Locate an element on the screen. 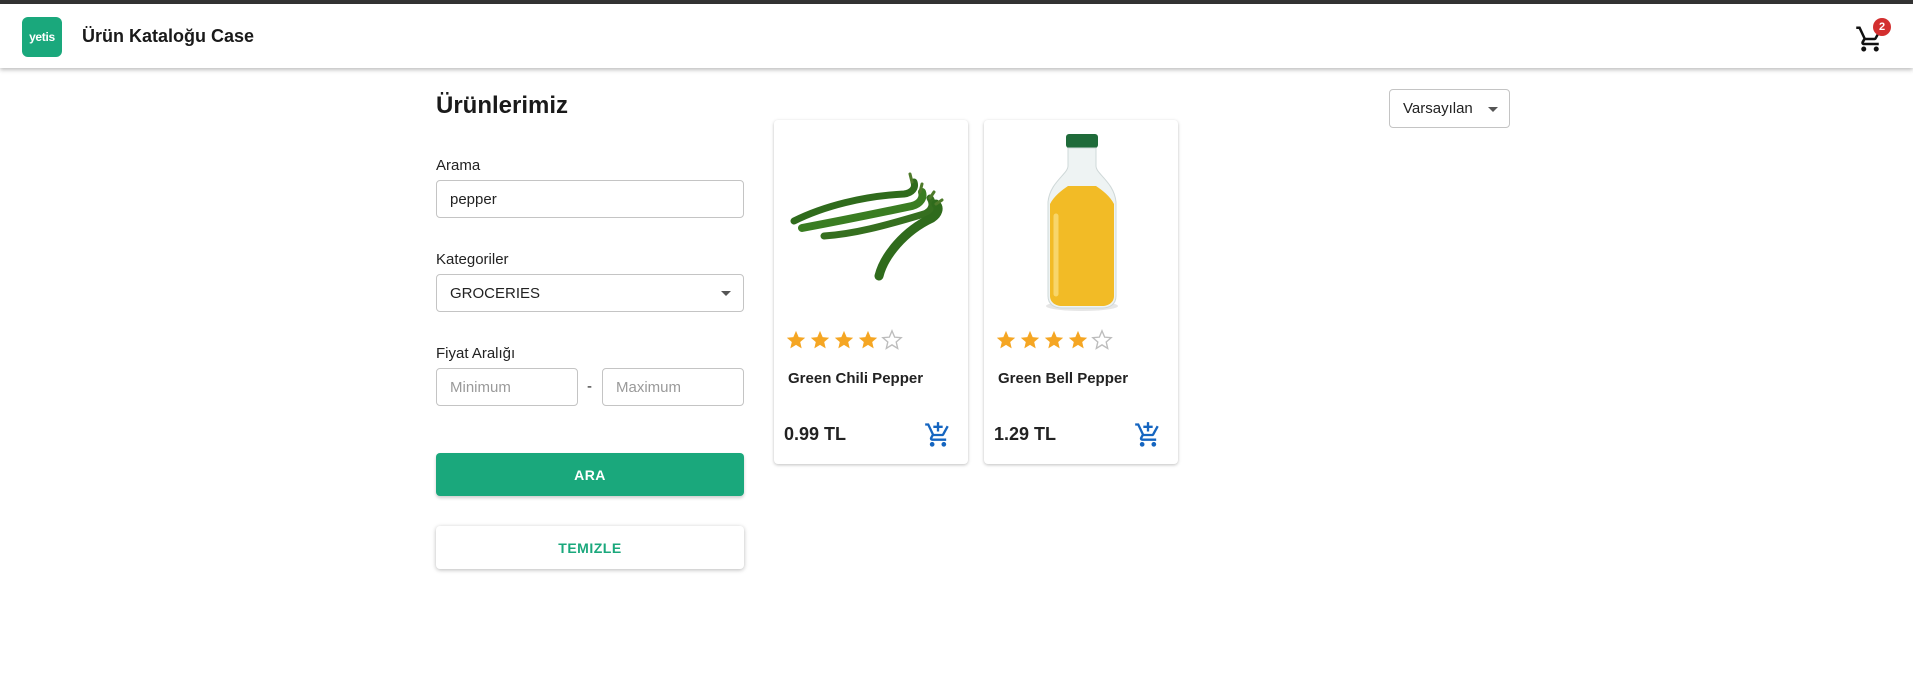 This screenshot has height=695, width=1913. page-title: Ürünlerimiz is located at coordinates (502, 105).